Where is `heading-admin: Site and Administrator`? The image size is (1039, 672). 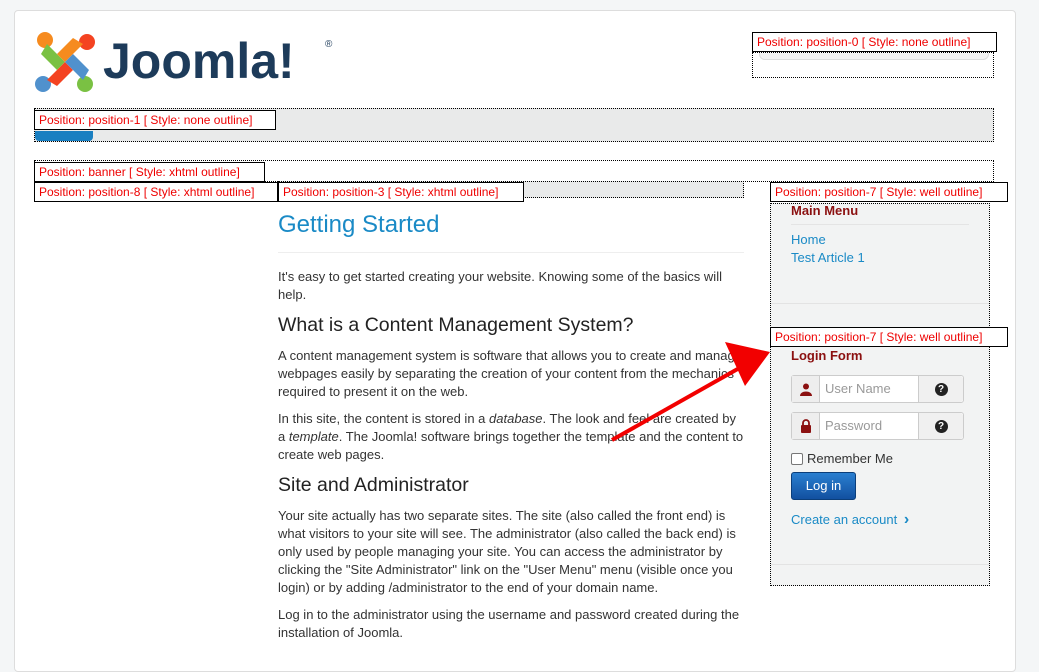
heading-admin: Site and Administrator is located at coordinates (373, 485).